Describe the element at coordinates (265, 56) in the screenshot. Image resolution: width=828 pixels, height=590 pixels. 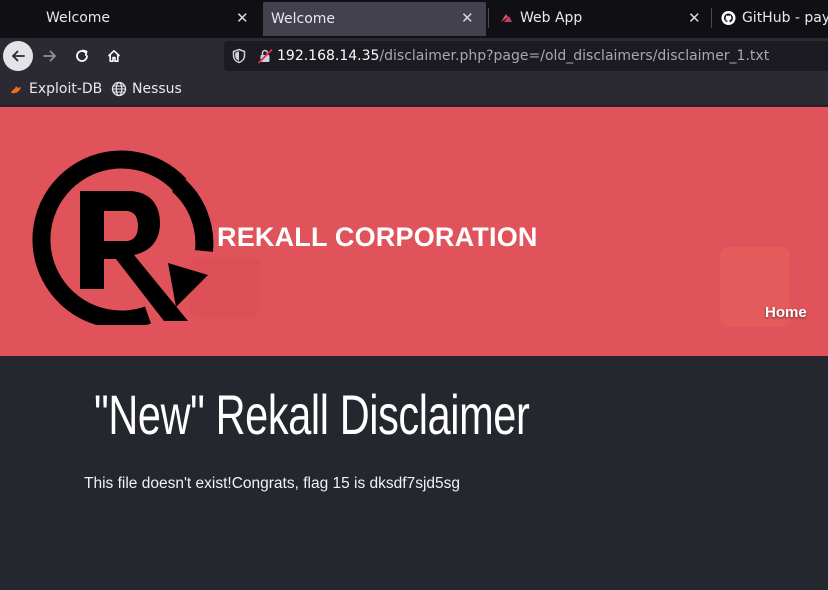
I see `insecure-lock-icon` at that location.